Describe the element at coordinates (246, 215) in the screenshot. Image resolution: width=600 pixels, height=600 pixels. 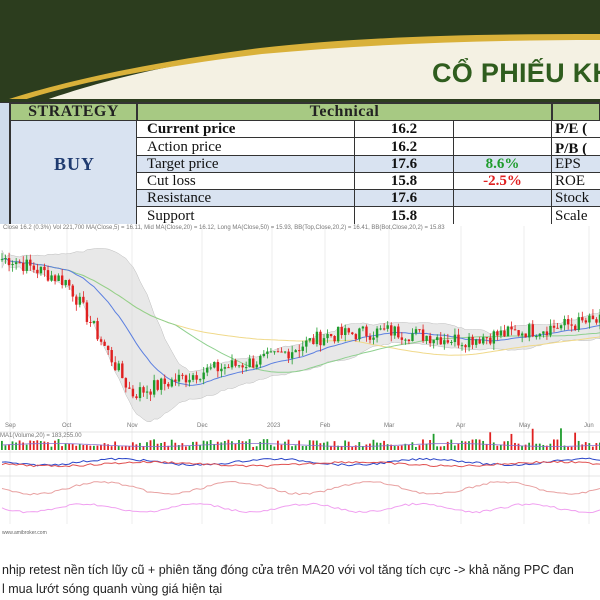
I see `row-label: Support` at that location.